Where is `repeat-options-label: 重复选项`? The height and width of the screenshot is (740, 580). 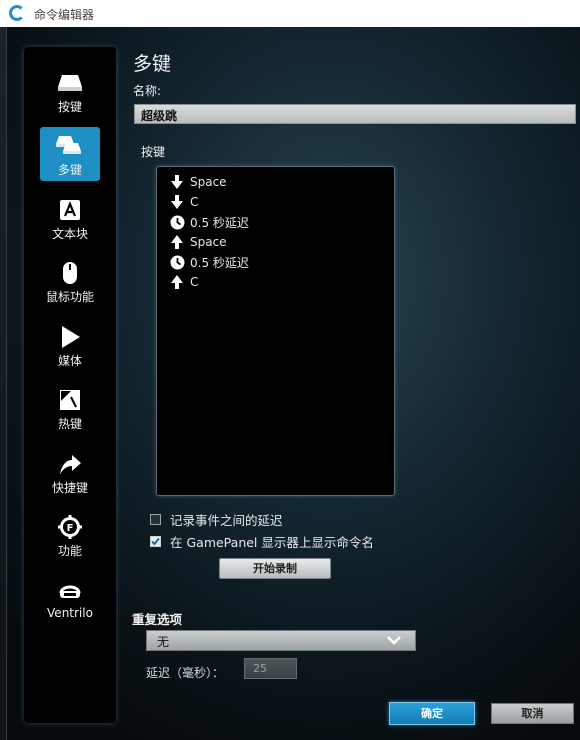 repeat-options-label: 重复选项 is located at coordinates (157, 619).